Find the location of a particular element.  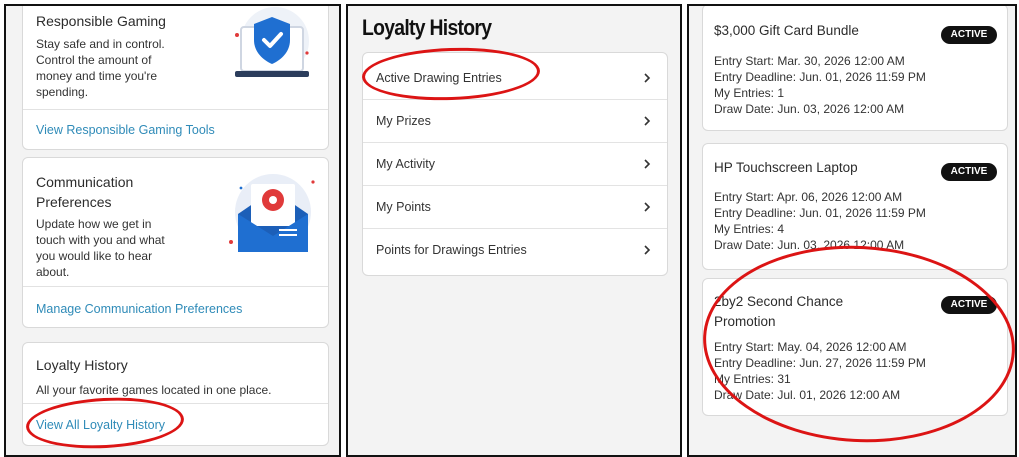

menu-item-label: Points for Drawings Entries is located at coordinates (451, 250).